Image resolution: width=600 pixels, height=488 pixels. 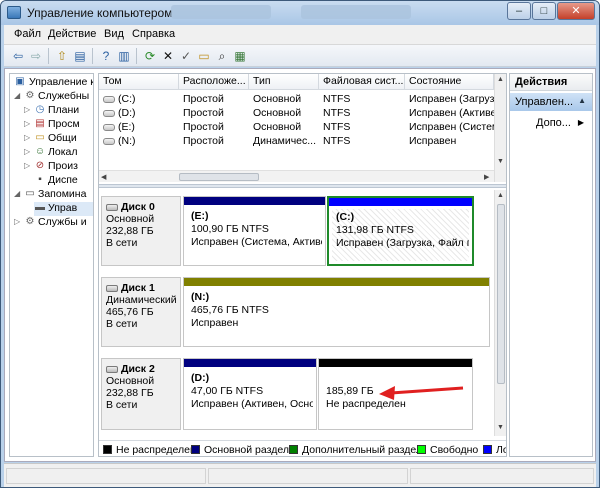 What do you see at coordinates (72, 34) in the screenshot?
I see `menu-action: Действие` at bounding box center [72, 34].